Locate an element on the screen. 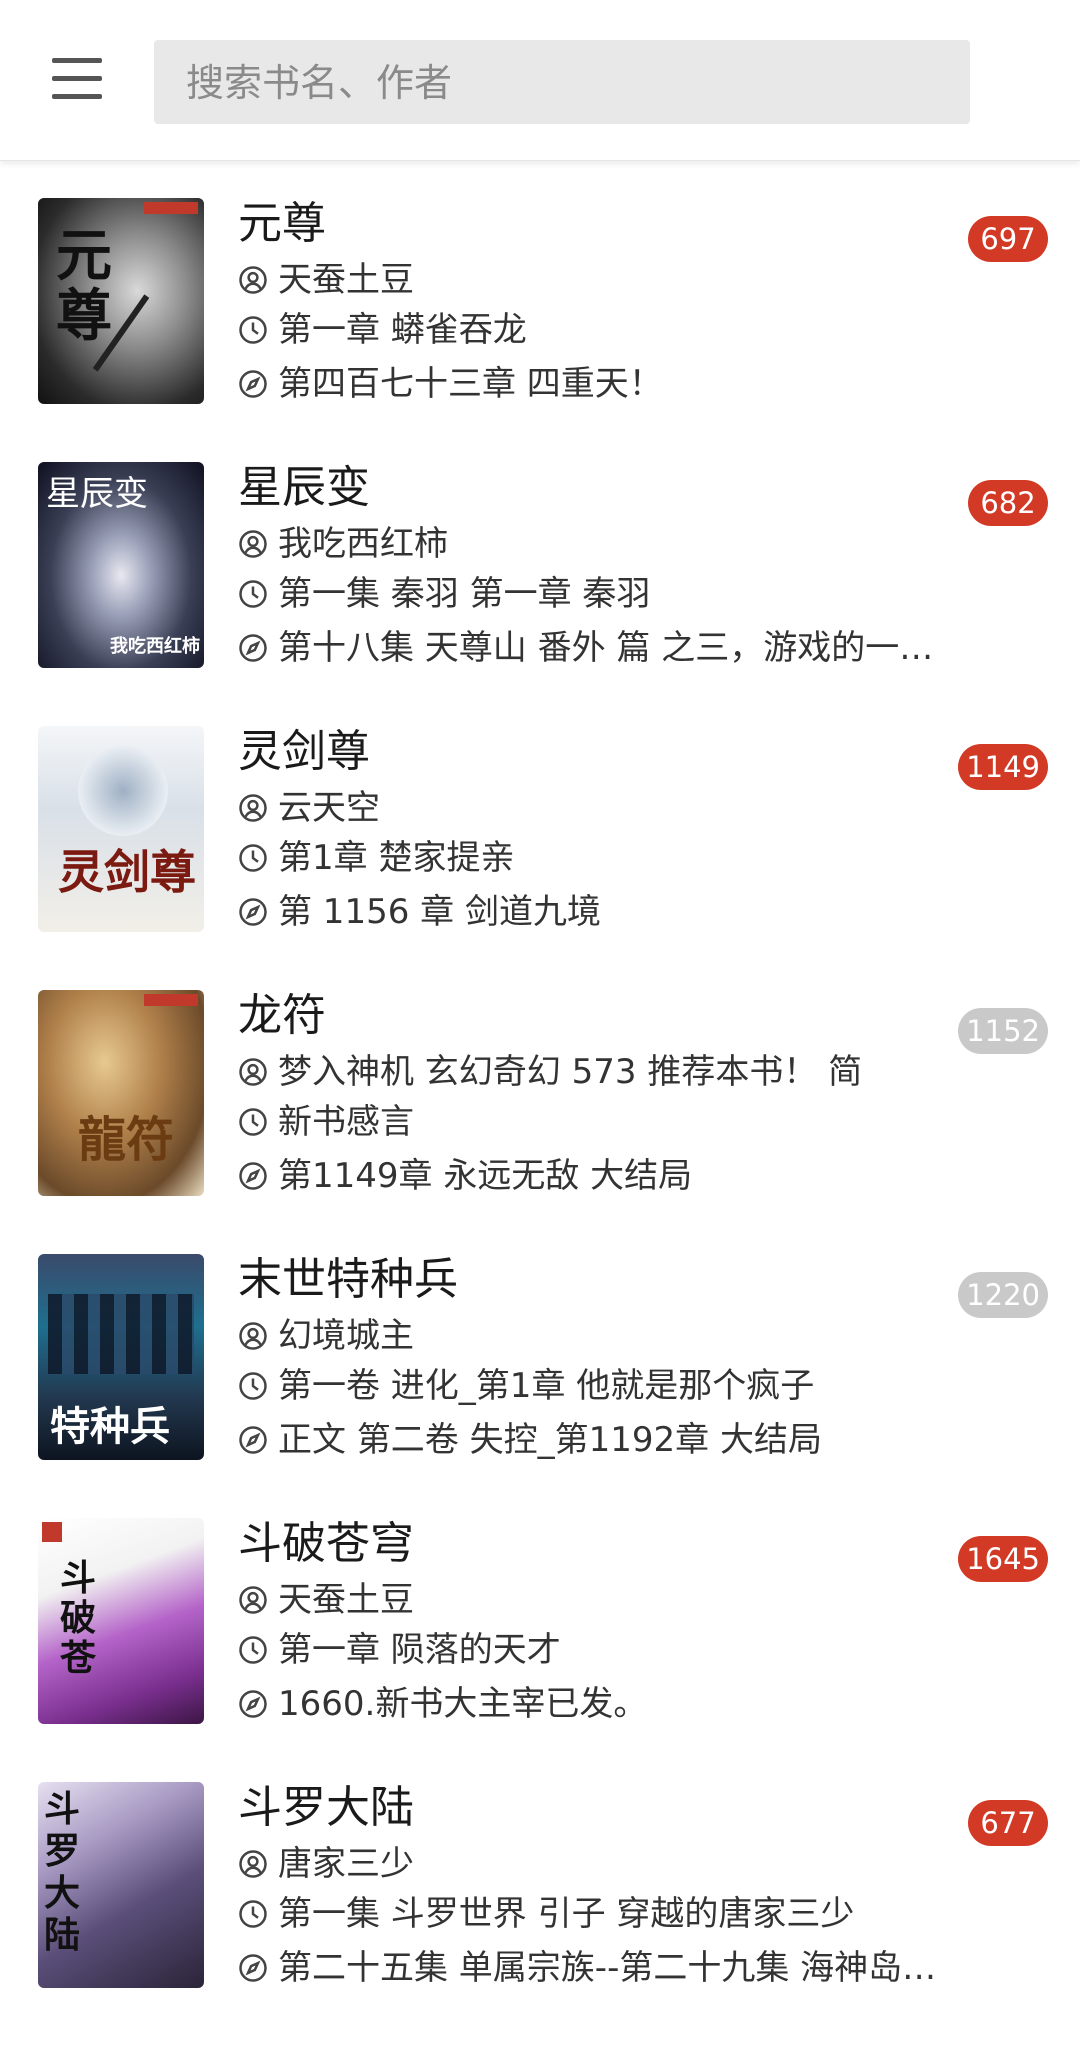  search-box is located at coordinates (562, 83).